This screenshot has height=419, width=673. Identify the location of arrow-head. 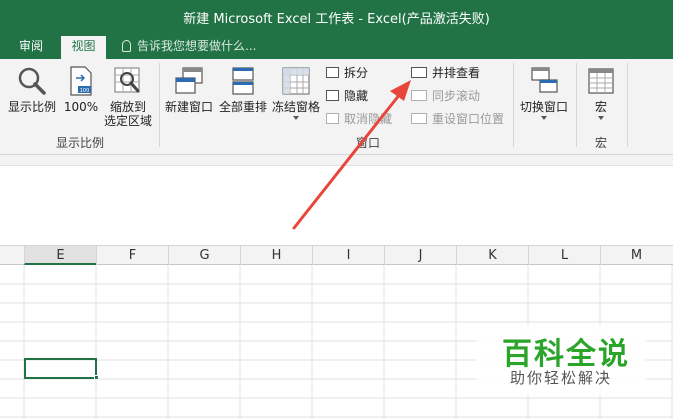
(400, 90).